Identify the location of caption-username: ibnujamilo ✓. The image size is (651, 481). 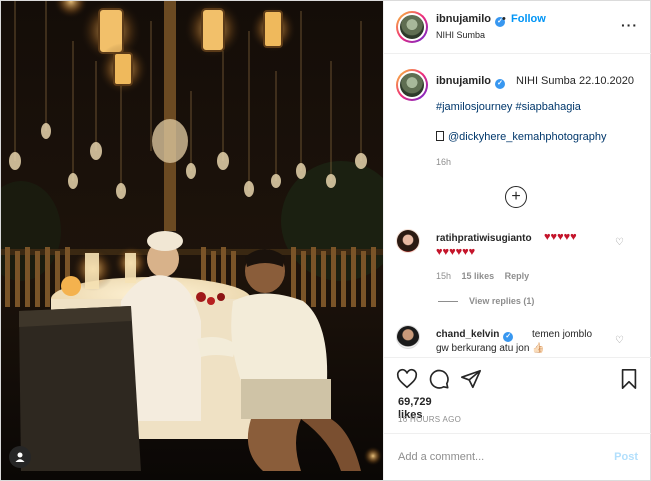
(470, 82).